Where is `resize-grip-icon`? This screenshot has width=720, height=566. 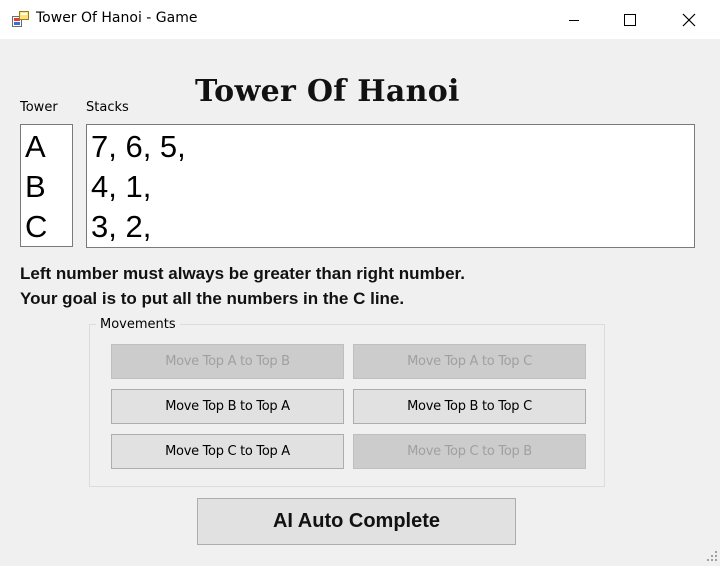 resize-grip-icon is located at coordinates (712, 554).